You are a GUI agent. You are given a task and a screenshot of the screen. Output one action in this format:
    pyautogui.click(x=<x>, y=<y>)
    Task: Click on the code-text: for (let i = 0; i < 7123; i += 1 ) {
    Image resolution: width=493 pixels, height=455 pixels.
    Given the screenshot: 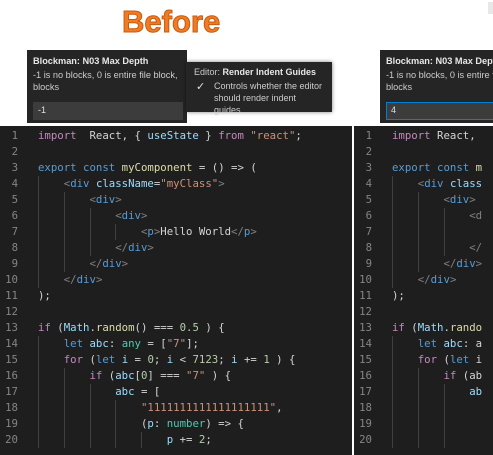 What is the action you would take?
    pyautogui.click(x=179, y=359)
    